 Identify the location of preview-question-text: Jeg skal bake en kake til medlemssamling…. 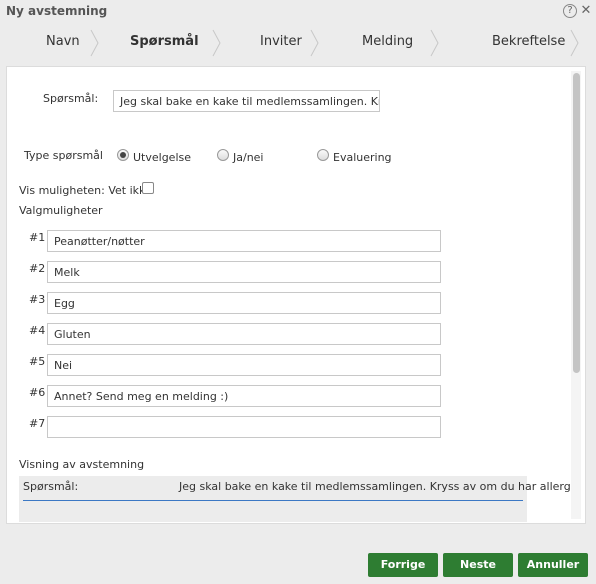
(379, 486).